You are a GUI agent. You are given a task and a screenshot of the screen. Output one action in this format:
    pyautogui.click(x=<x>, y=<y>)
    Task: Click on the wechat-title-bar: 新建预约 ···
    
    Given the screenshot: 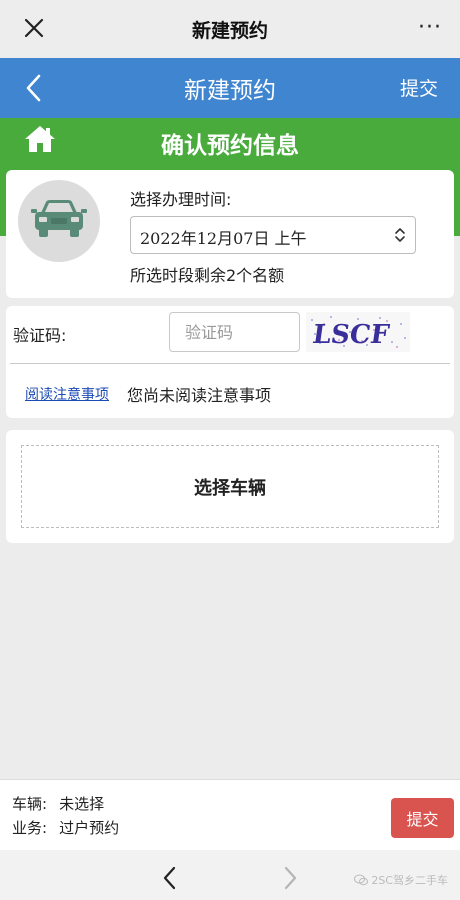 What is the action you would take?
    pyautogui.click(x=230, y=29)
    